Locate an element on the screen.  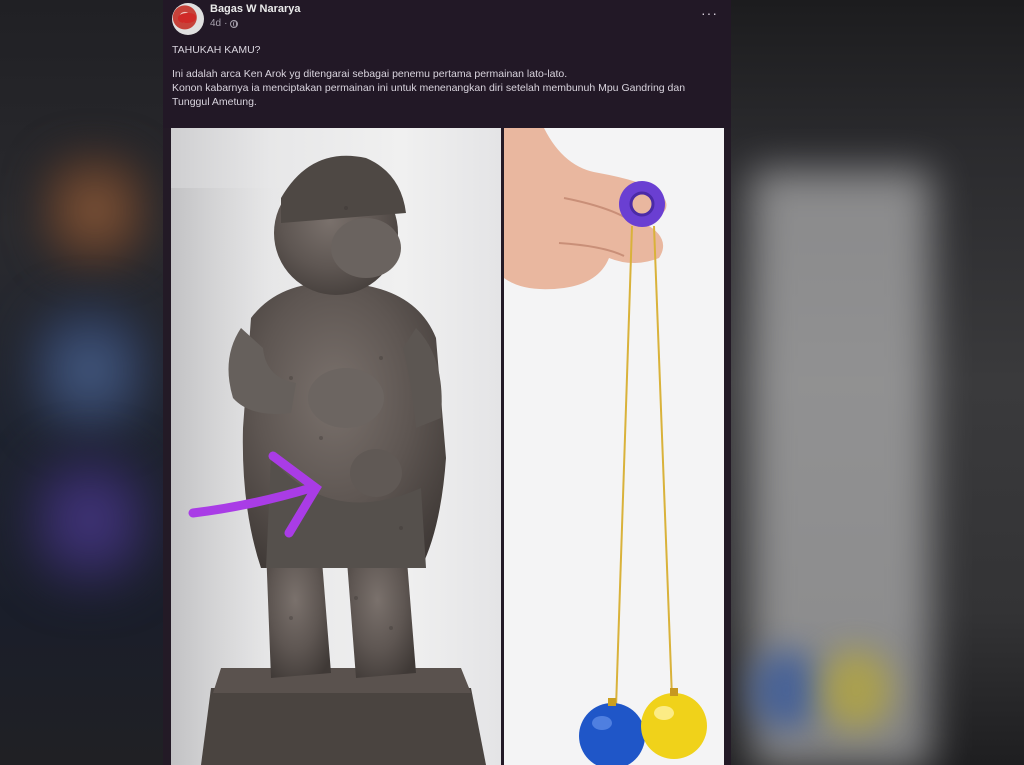
author-name: Bagas W Nararya is located at coordinates (255, 9).